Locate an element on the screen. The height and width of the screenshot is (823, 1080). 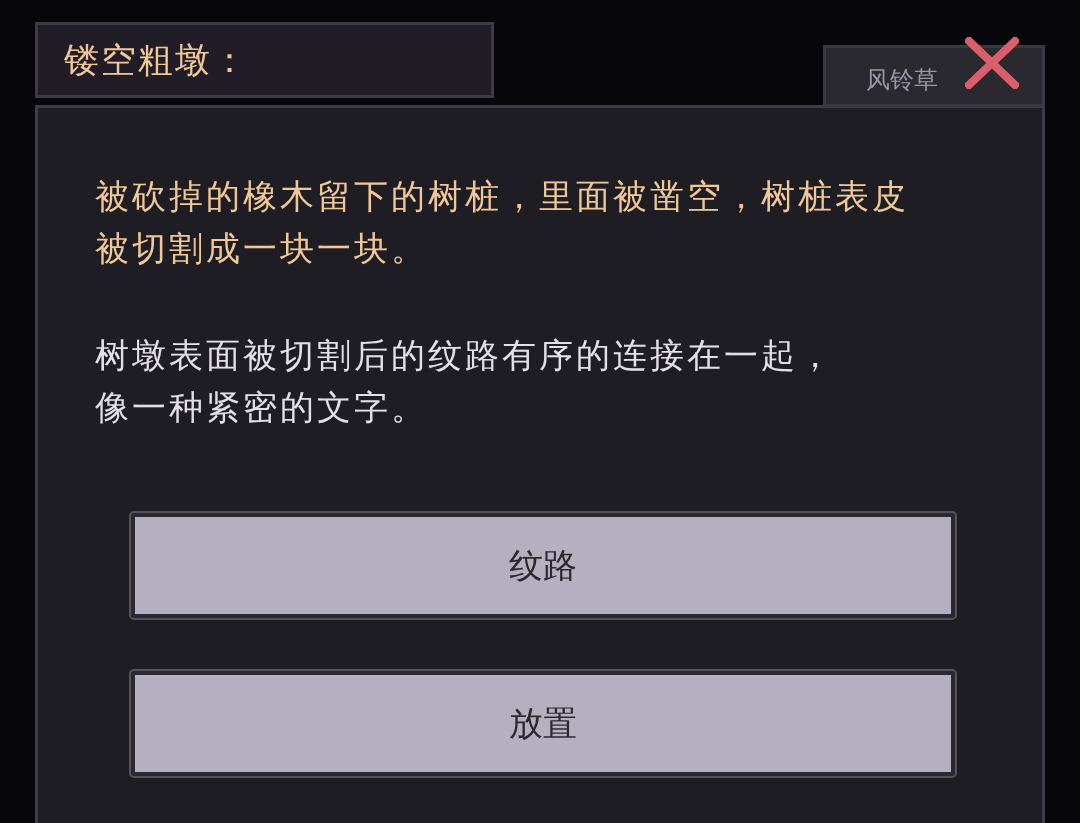
action-button: 放置 is located at coordinates (543, 723).